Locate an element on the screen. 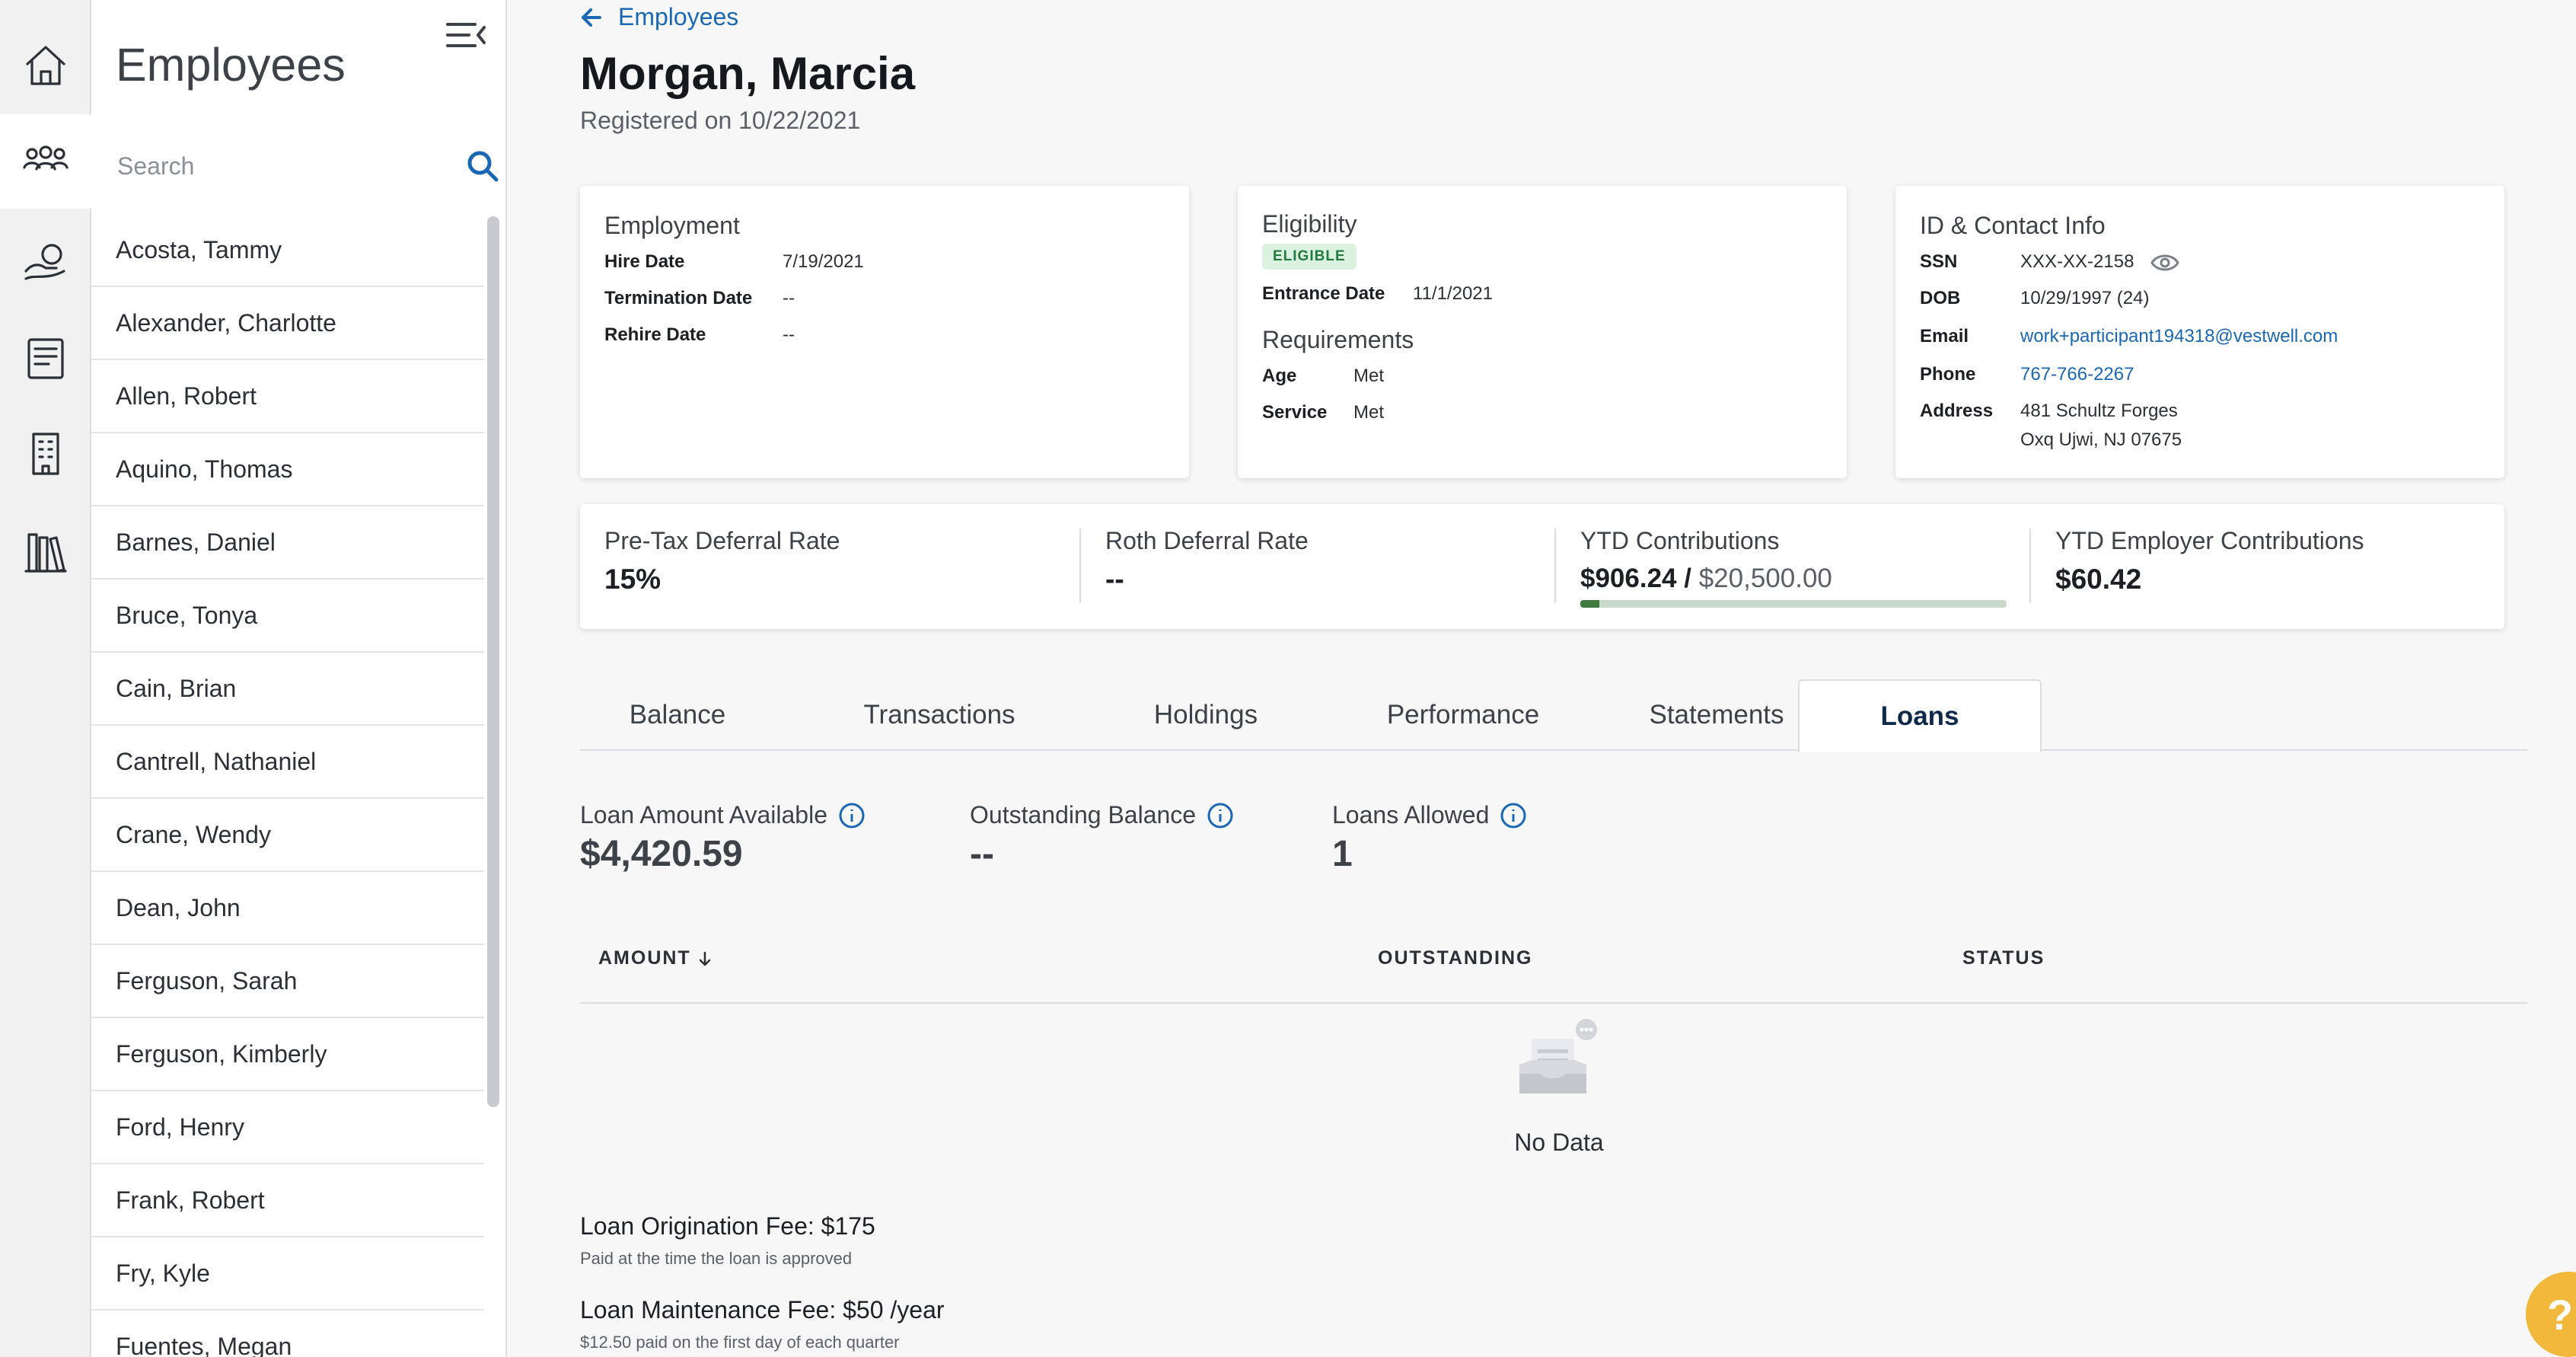 The height and width of the screenshot is (1357, 2576). rail-loans is located at coordinates (46, 262).